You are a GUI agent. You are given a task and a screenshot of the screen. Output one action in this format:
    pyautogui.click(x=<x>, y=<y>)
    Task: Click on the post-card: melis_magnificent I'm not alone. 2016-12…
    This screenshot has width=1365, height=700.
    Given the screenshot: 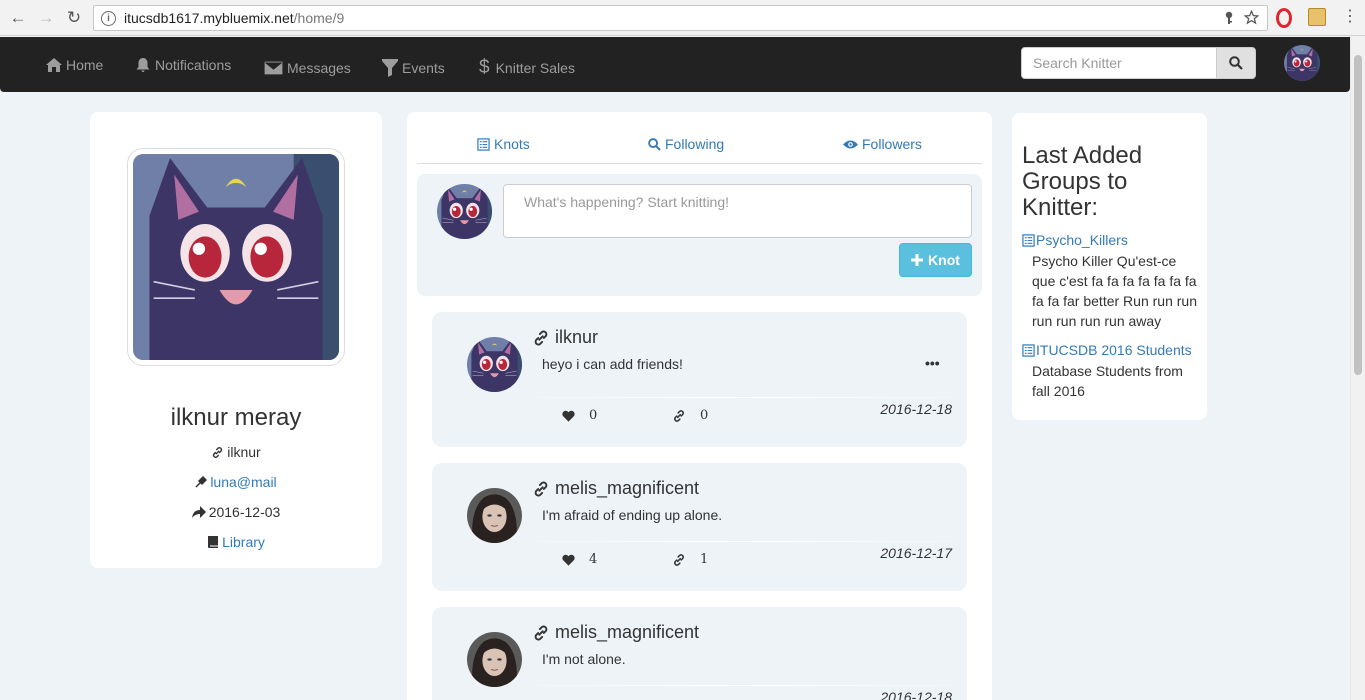 What is the action you would take?
    pyautogui.click(x=699, y=653)
    